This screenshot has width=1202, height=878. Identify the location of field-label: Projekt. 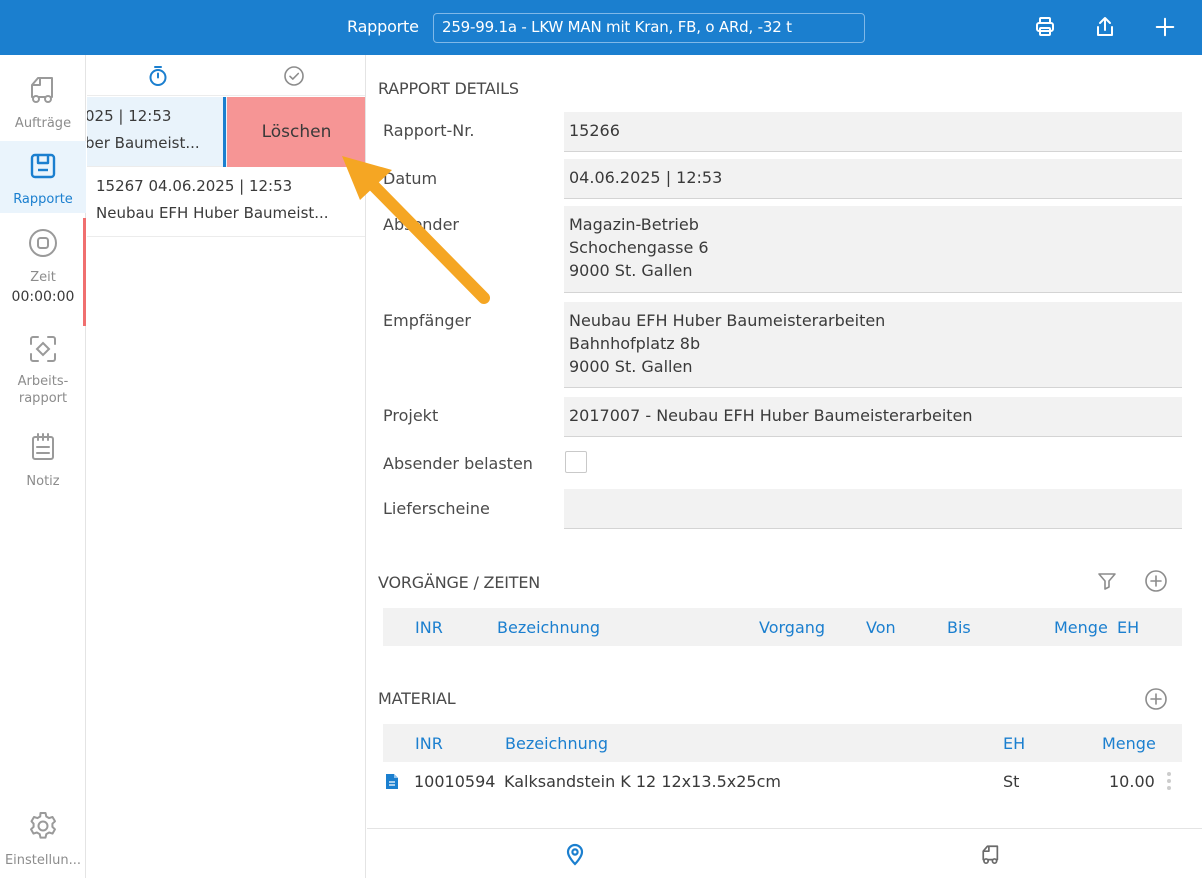
(411, 415).